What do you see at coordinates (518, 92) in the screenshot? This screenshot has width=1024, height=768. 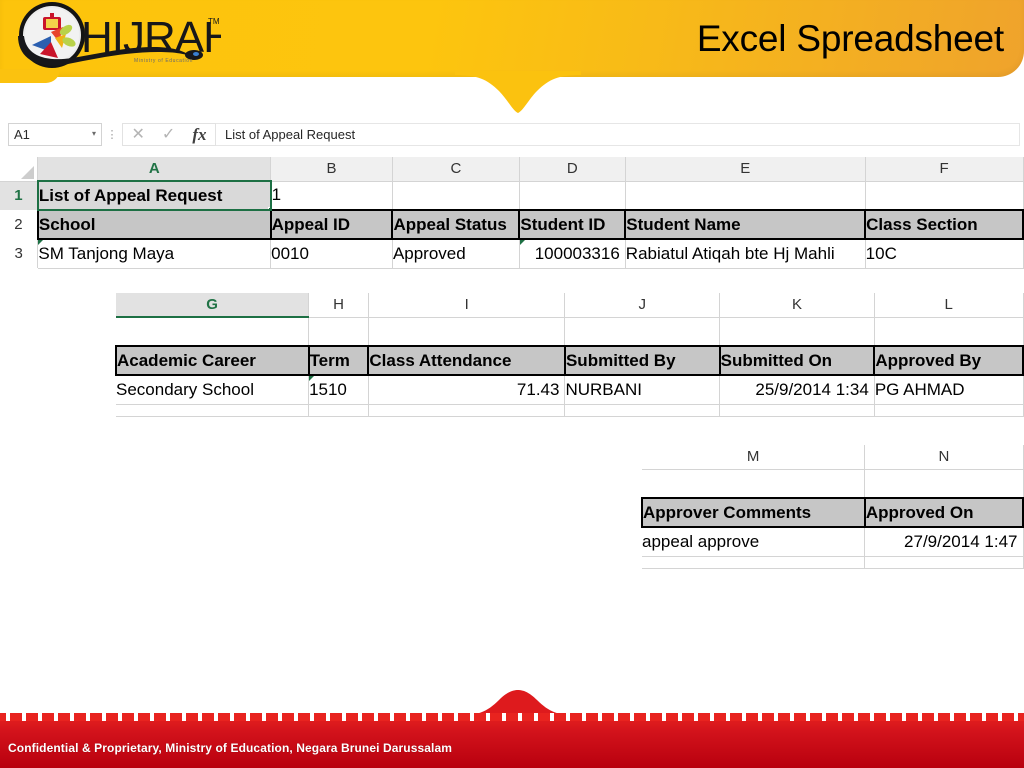 I see `header-bottom-tab` at bounding box center [518, 92].